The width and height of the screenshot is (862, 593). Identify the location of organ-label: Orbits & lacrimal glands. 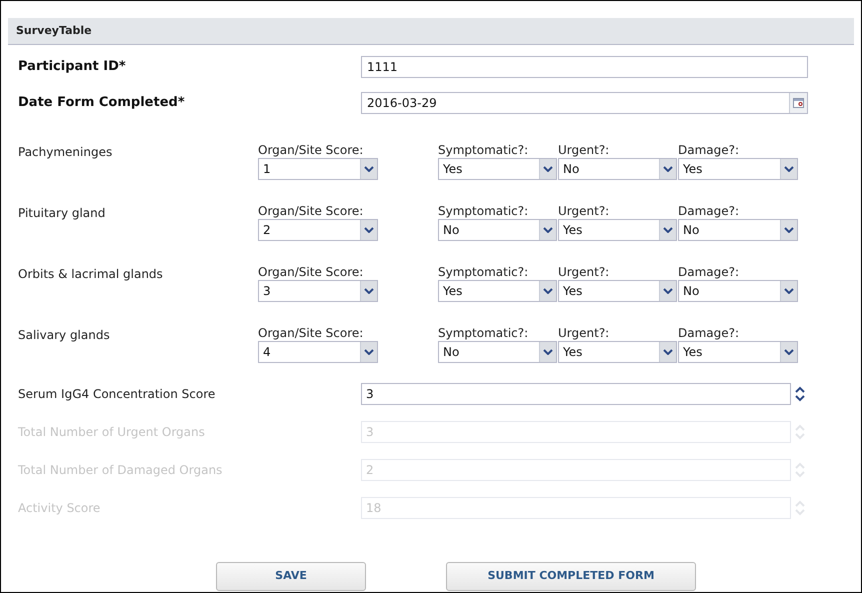
(90, 274).